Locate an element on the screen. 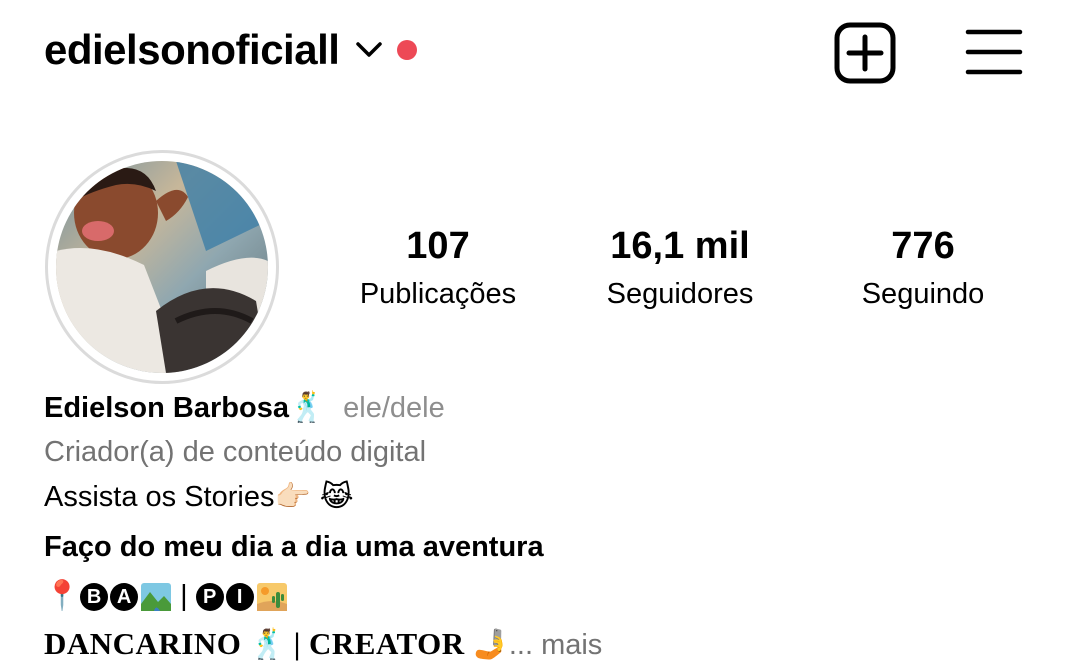 The image size is (1080, 667). letter-p-badge: P is located at coordinates (209, 597).